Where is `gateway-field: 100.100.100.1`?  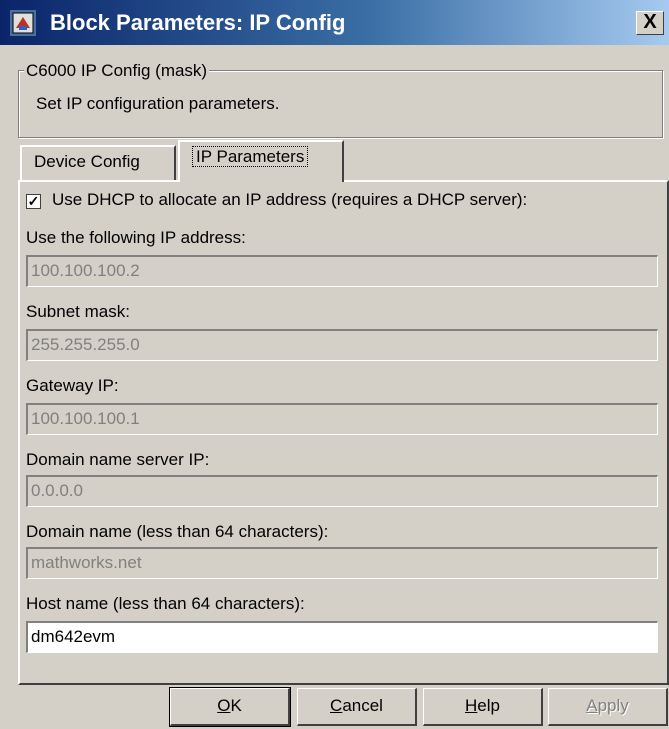 gateway-field: 100.100.100.1 is located at coordinates (342, 419).